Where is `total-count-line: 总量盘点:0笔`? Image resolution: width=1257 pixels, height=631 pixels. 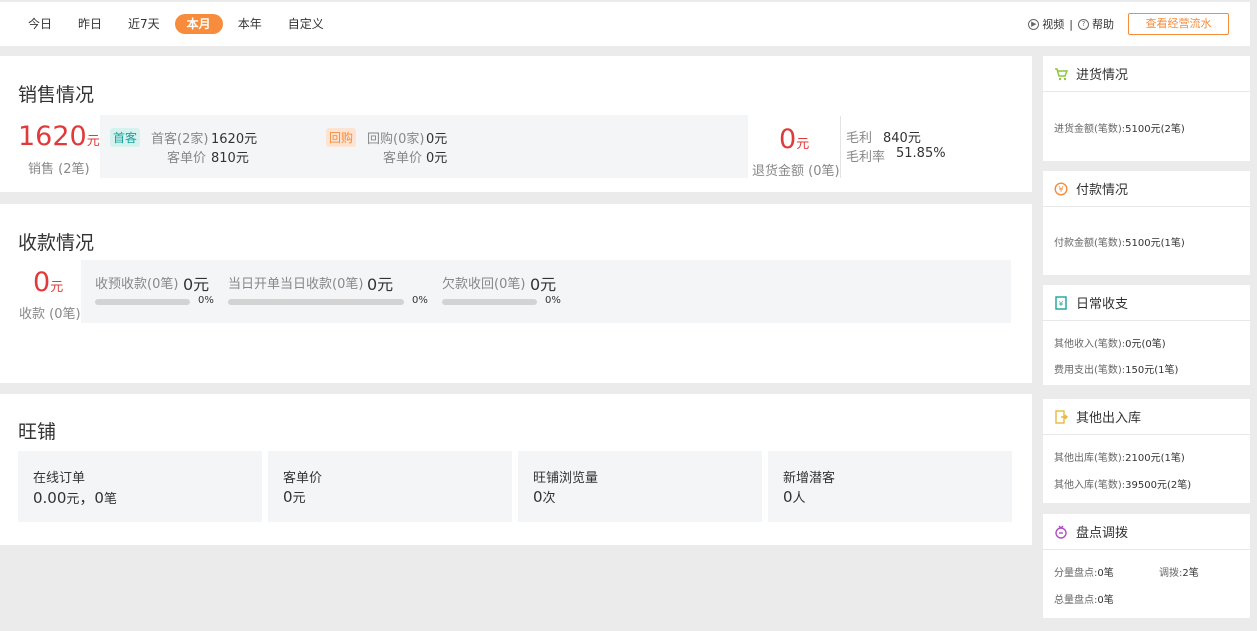 total-count-line: 总量盘点:0笔 is located at coordinates (1084, 598).